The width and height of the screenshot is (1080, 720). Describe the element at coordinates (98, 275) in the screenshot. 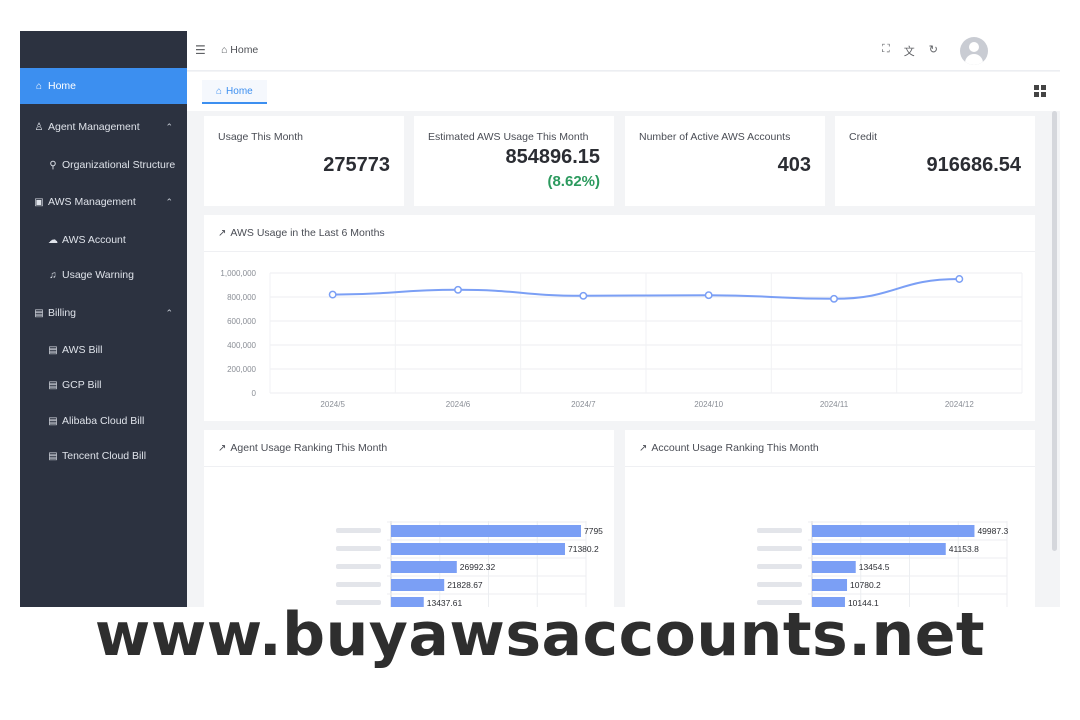

I see `sidebar-item-label: Usage Warning` at that location.